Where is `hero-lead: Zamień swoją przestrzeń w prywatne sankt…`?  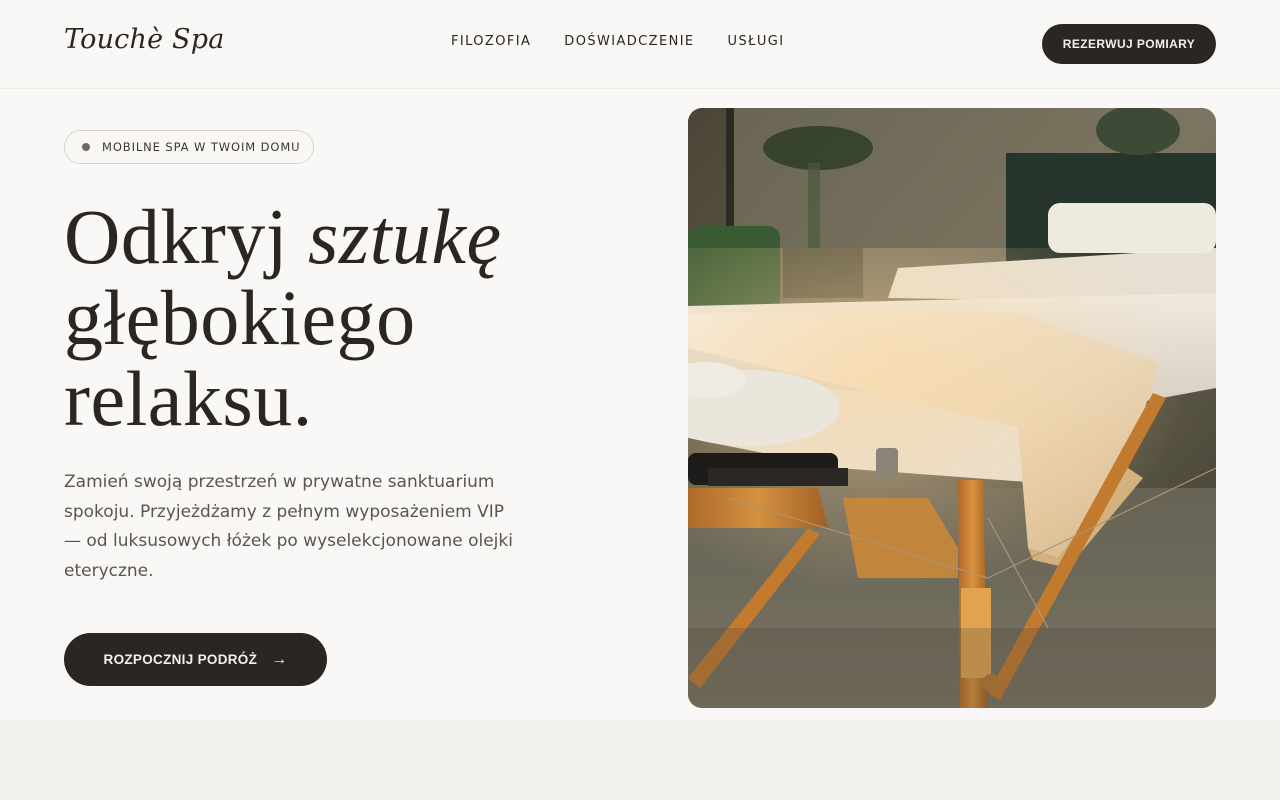 hero-lead: Zamień swoją przestrzeń w prywatne sankt… is located at coordinates (288, 526).